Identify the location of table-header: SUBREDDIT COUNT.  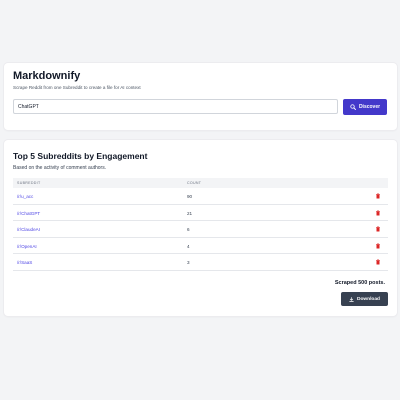
(200, 183).